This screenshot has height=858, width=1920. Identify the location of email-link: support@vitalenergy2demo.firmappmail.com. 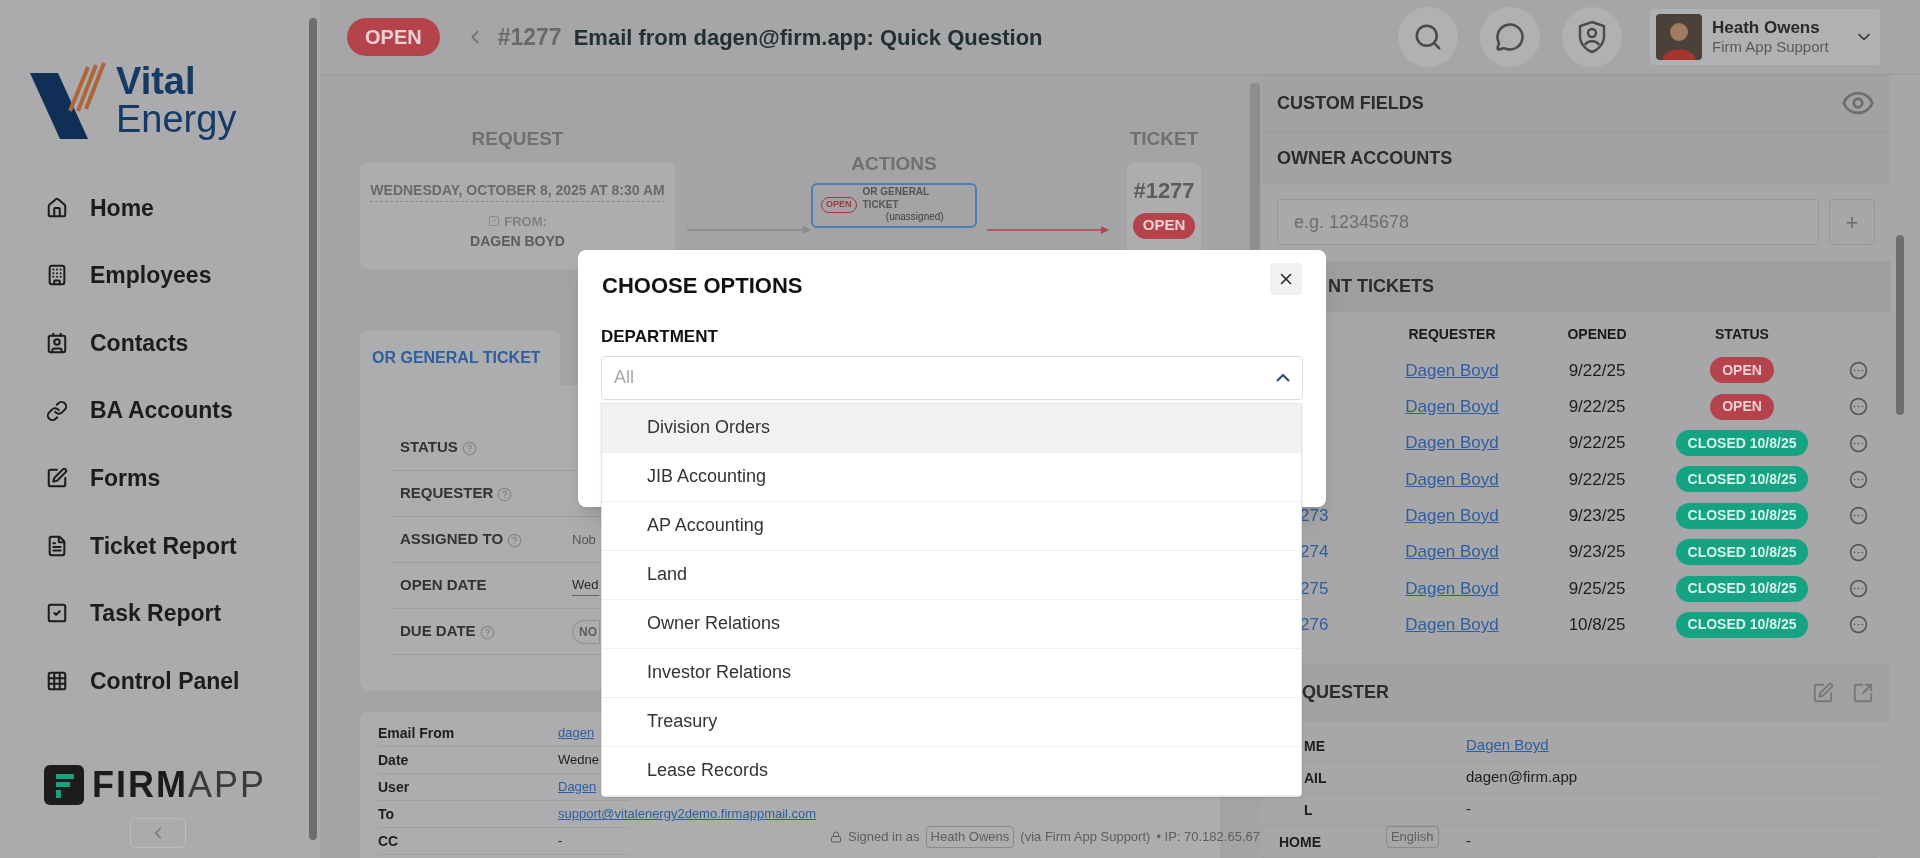
(687, 814).